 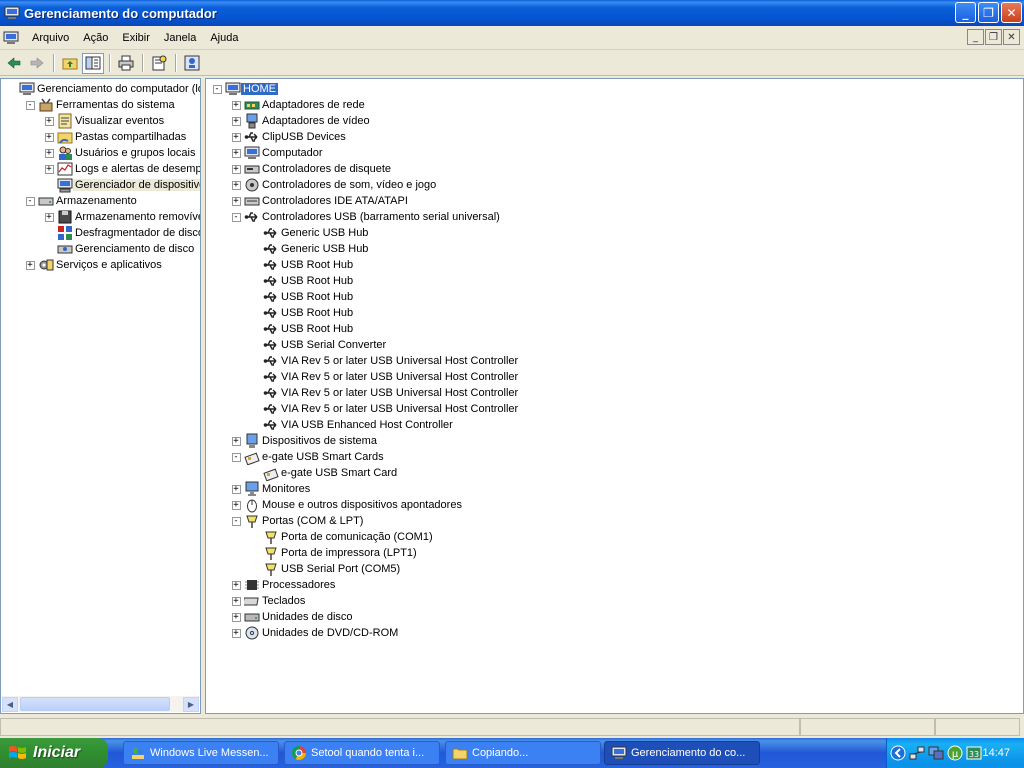 What do you see at coordinates (965, 12) in the screenshot?
I see `minimize-button: _` at bounding box center [965, 12].